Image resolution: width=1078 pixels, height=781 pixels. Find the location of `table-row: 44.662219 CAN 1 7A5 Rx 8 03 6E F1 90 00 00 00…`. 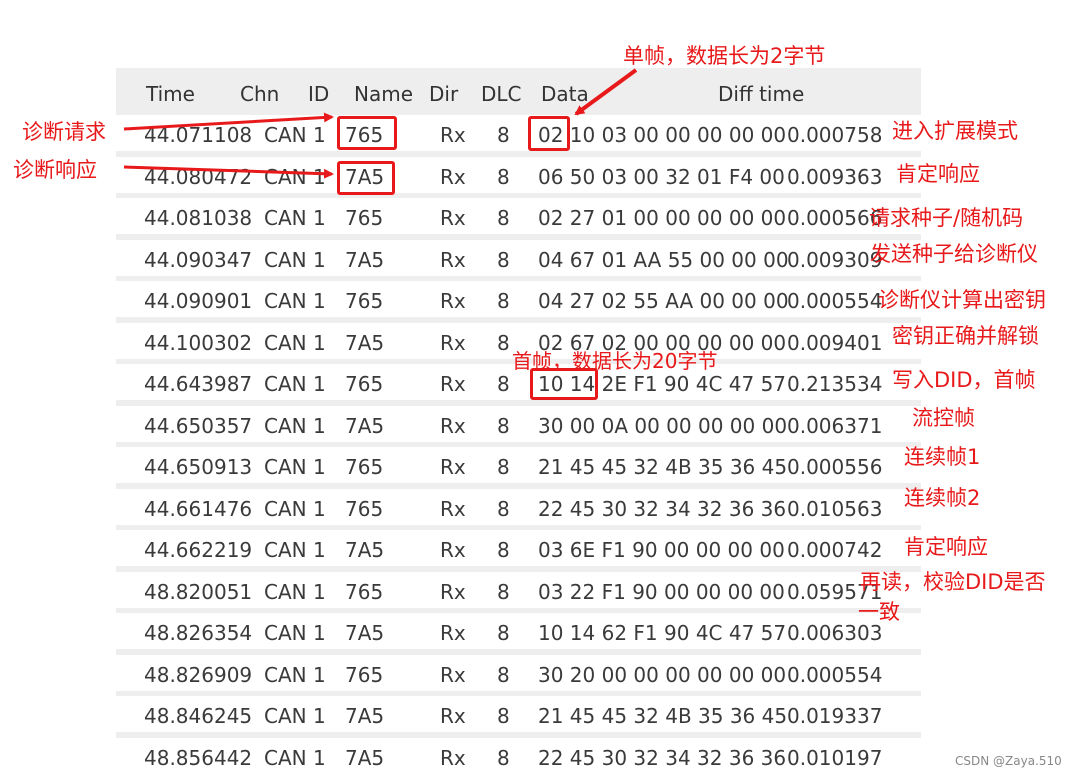

table-row: 44.662219 CAN 1 7A5 Rx 8 03 6E F1 90 00 00 00… is located at coordinates (518, 548).